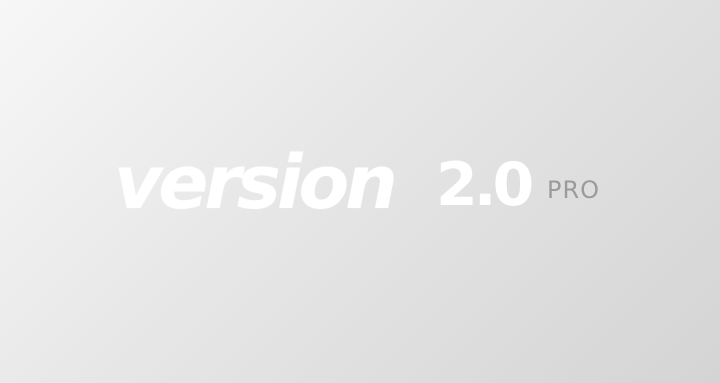 Image resolution: width=720 pixels, height=383 pixels. Describe the element at coordinates (574, 190) in the screenshot. I see `edition-label: PRO` at that location.